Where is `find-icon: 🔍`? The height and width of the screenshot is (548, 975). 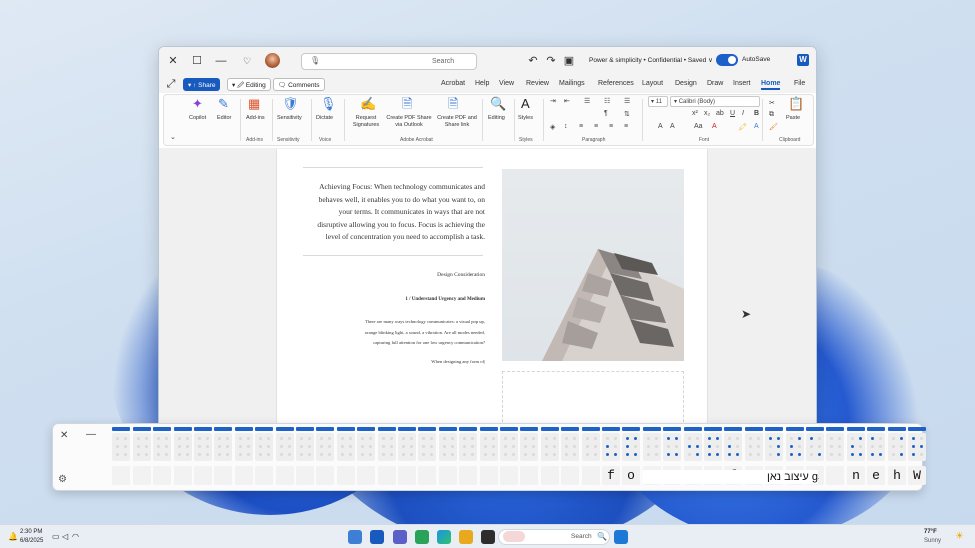
find-icon: 🔍 is located at coordinates (498, 104).